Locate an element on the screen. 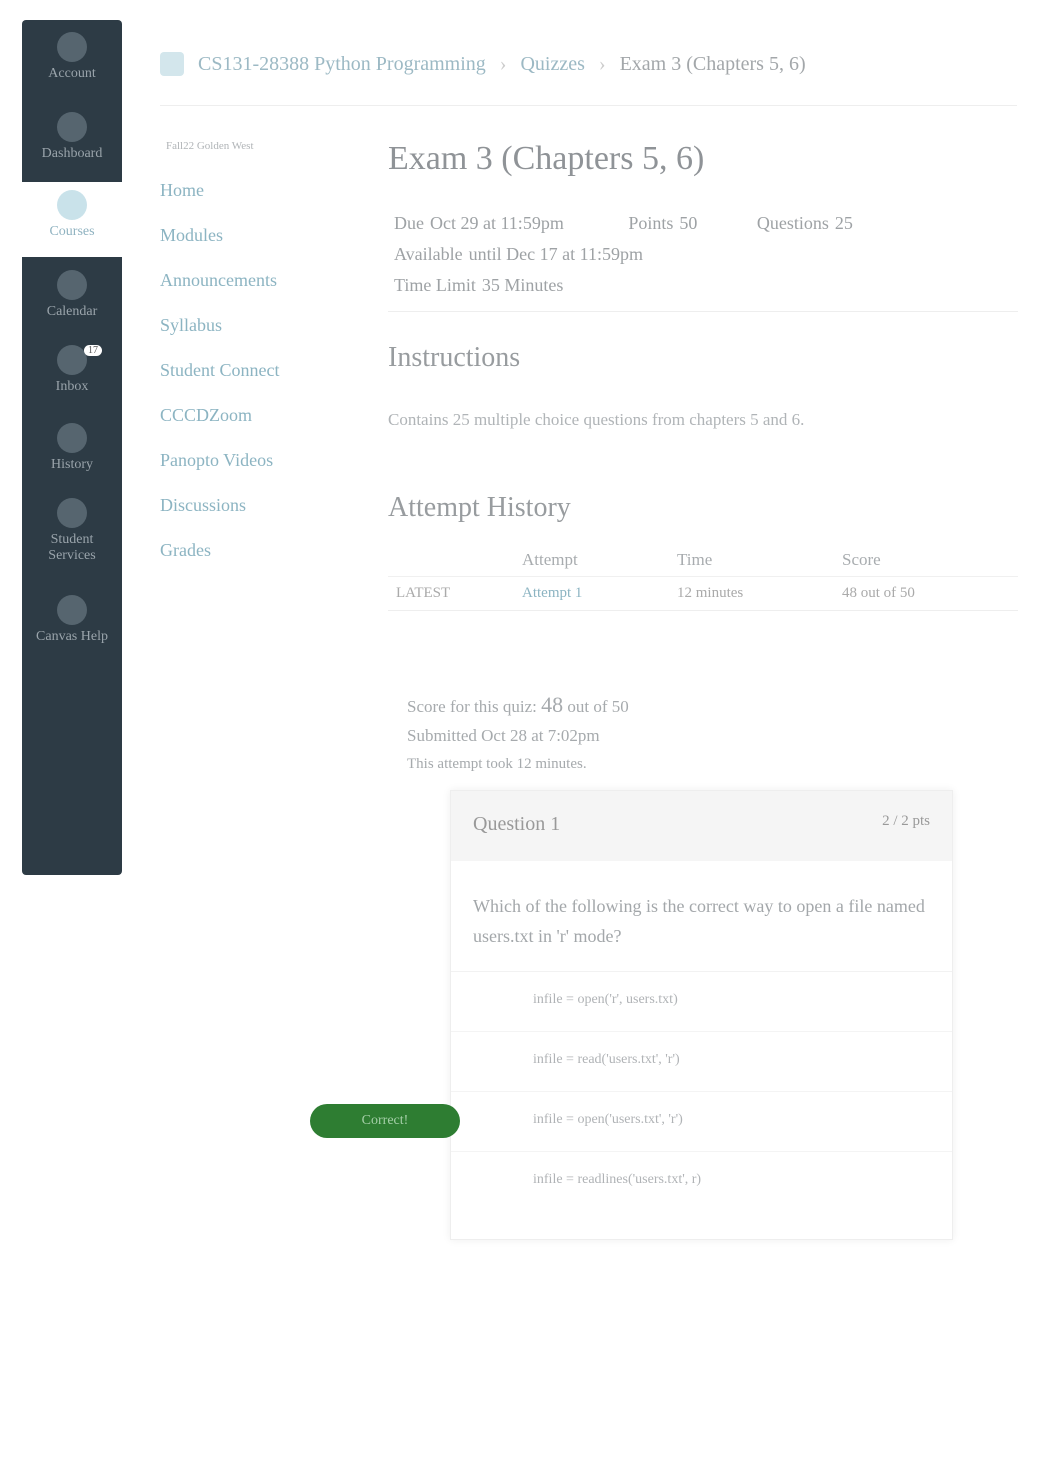 The width and height of the screenshot is (1062, 1483). course-nav-student-connect: Student Connect is located at coordinates (220, 382).